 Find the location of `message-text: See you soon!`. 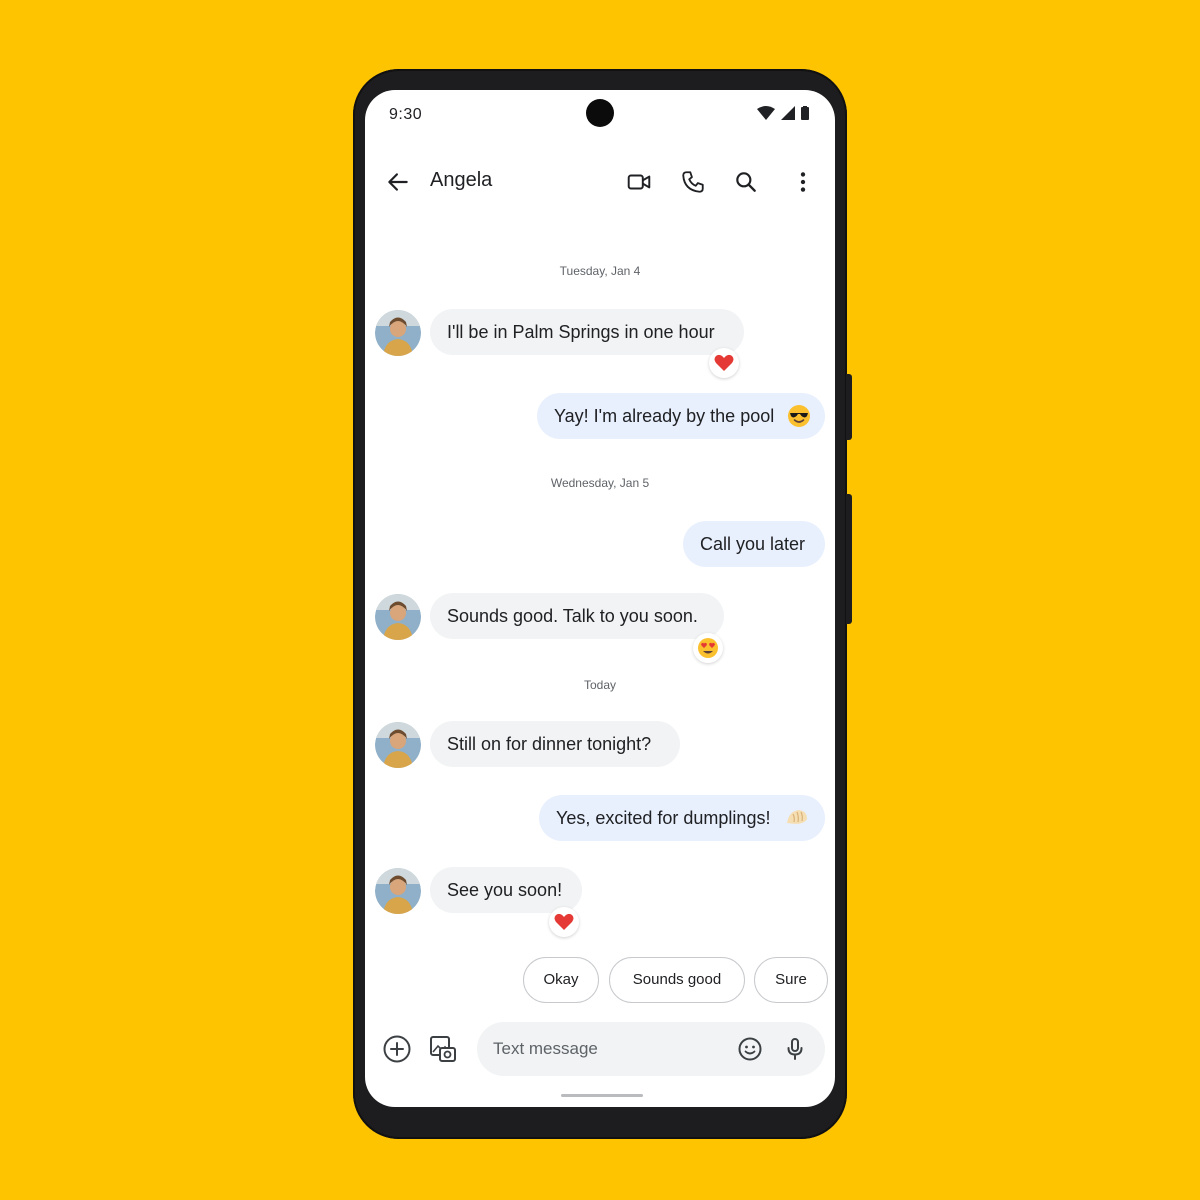

message-text: See you soon! is located at coordinates (505, 890).